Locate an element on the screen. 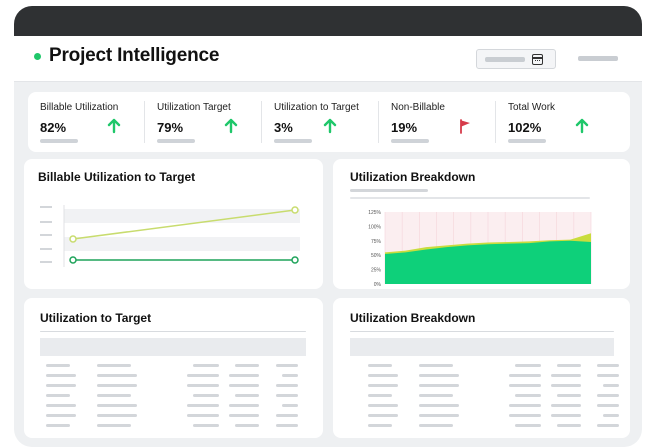  kpi-value: 82% is located at coordinates (53, 127).